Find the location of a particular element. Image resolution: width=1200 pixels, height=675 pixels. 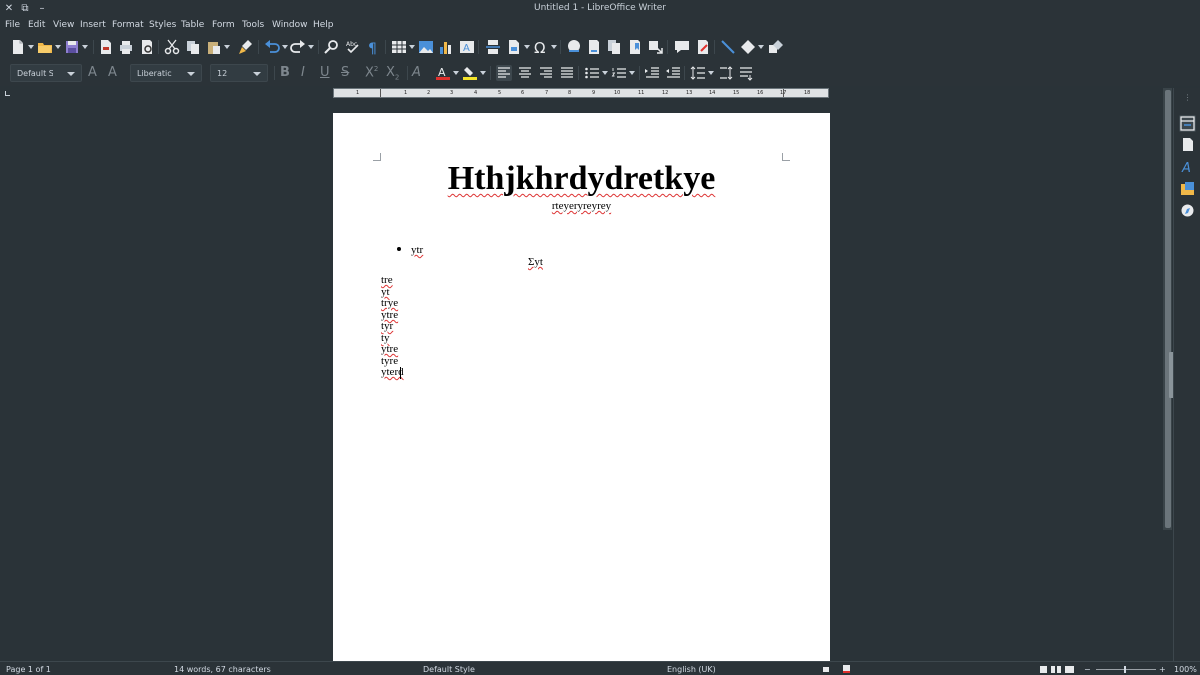

document-line: trye is located at coordinates (389, 303).